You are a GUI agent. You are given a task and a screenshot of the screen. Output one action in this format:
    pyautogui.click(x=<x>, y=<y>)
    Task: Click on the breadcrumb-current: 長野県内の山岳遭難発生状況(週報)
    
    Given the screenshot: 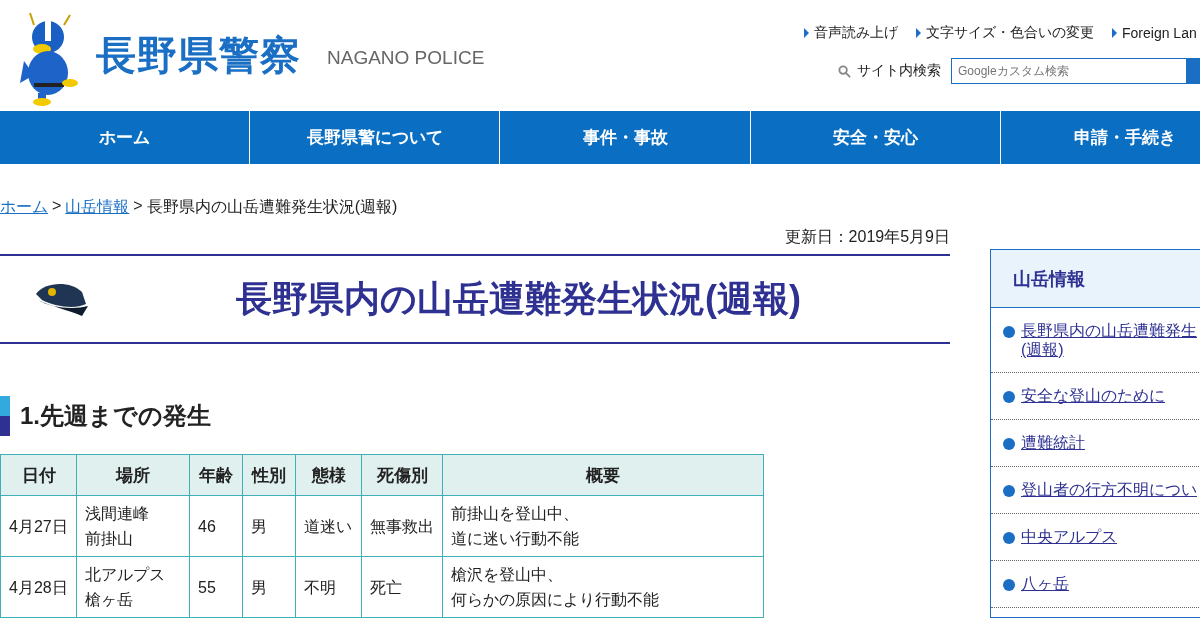 What is the action you would take?
    pyautogui.click(x=272, y=207)
    